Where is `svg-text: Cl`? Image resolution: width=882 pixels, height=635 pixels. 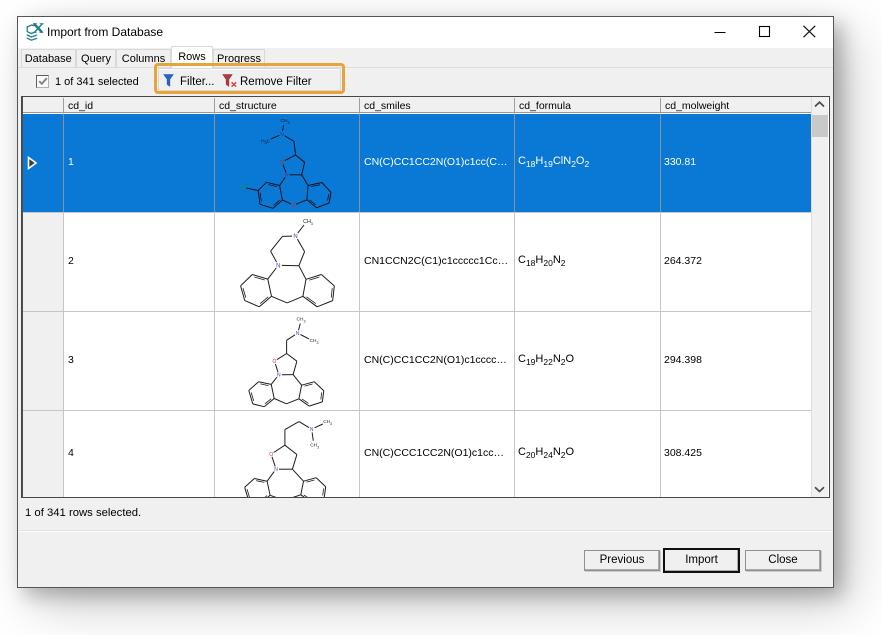
svg-text: Cl is located at coordinates (243, 188).